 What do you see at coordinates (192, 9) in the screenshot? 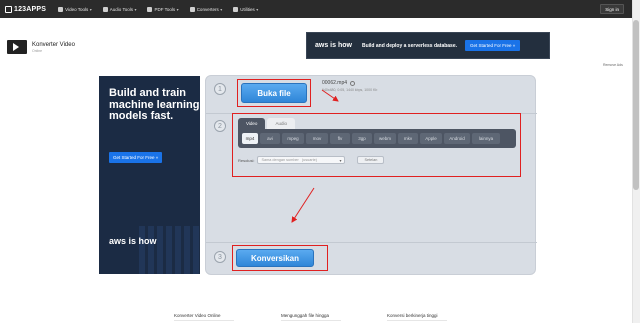
I see `converter-icon` at bounding box center [192, 9].